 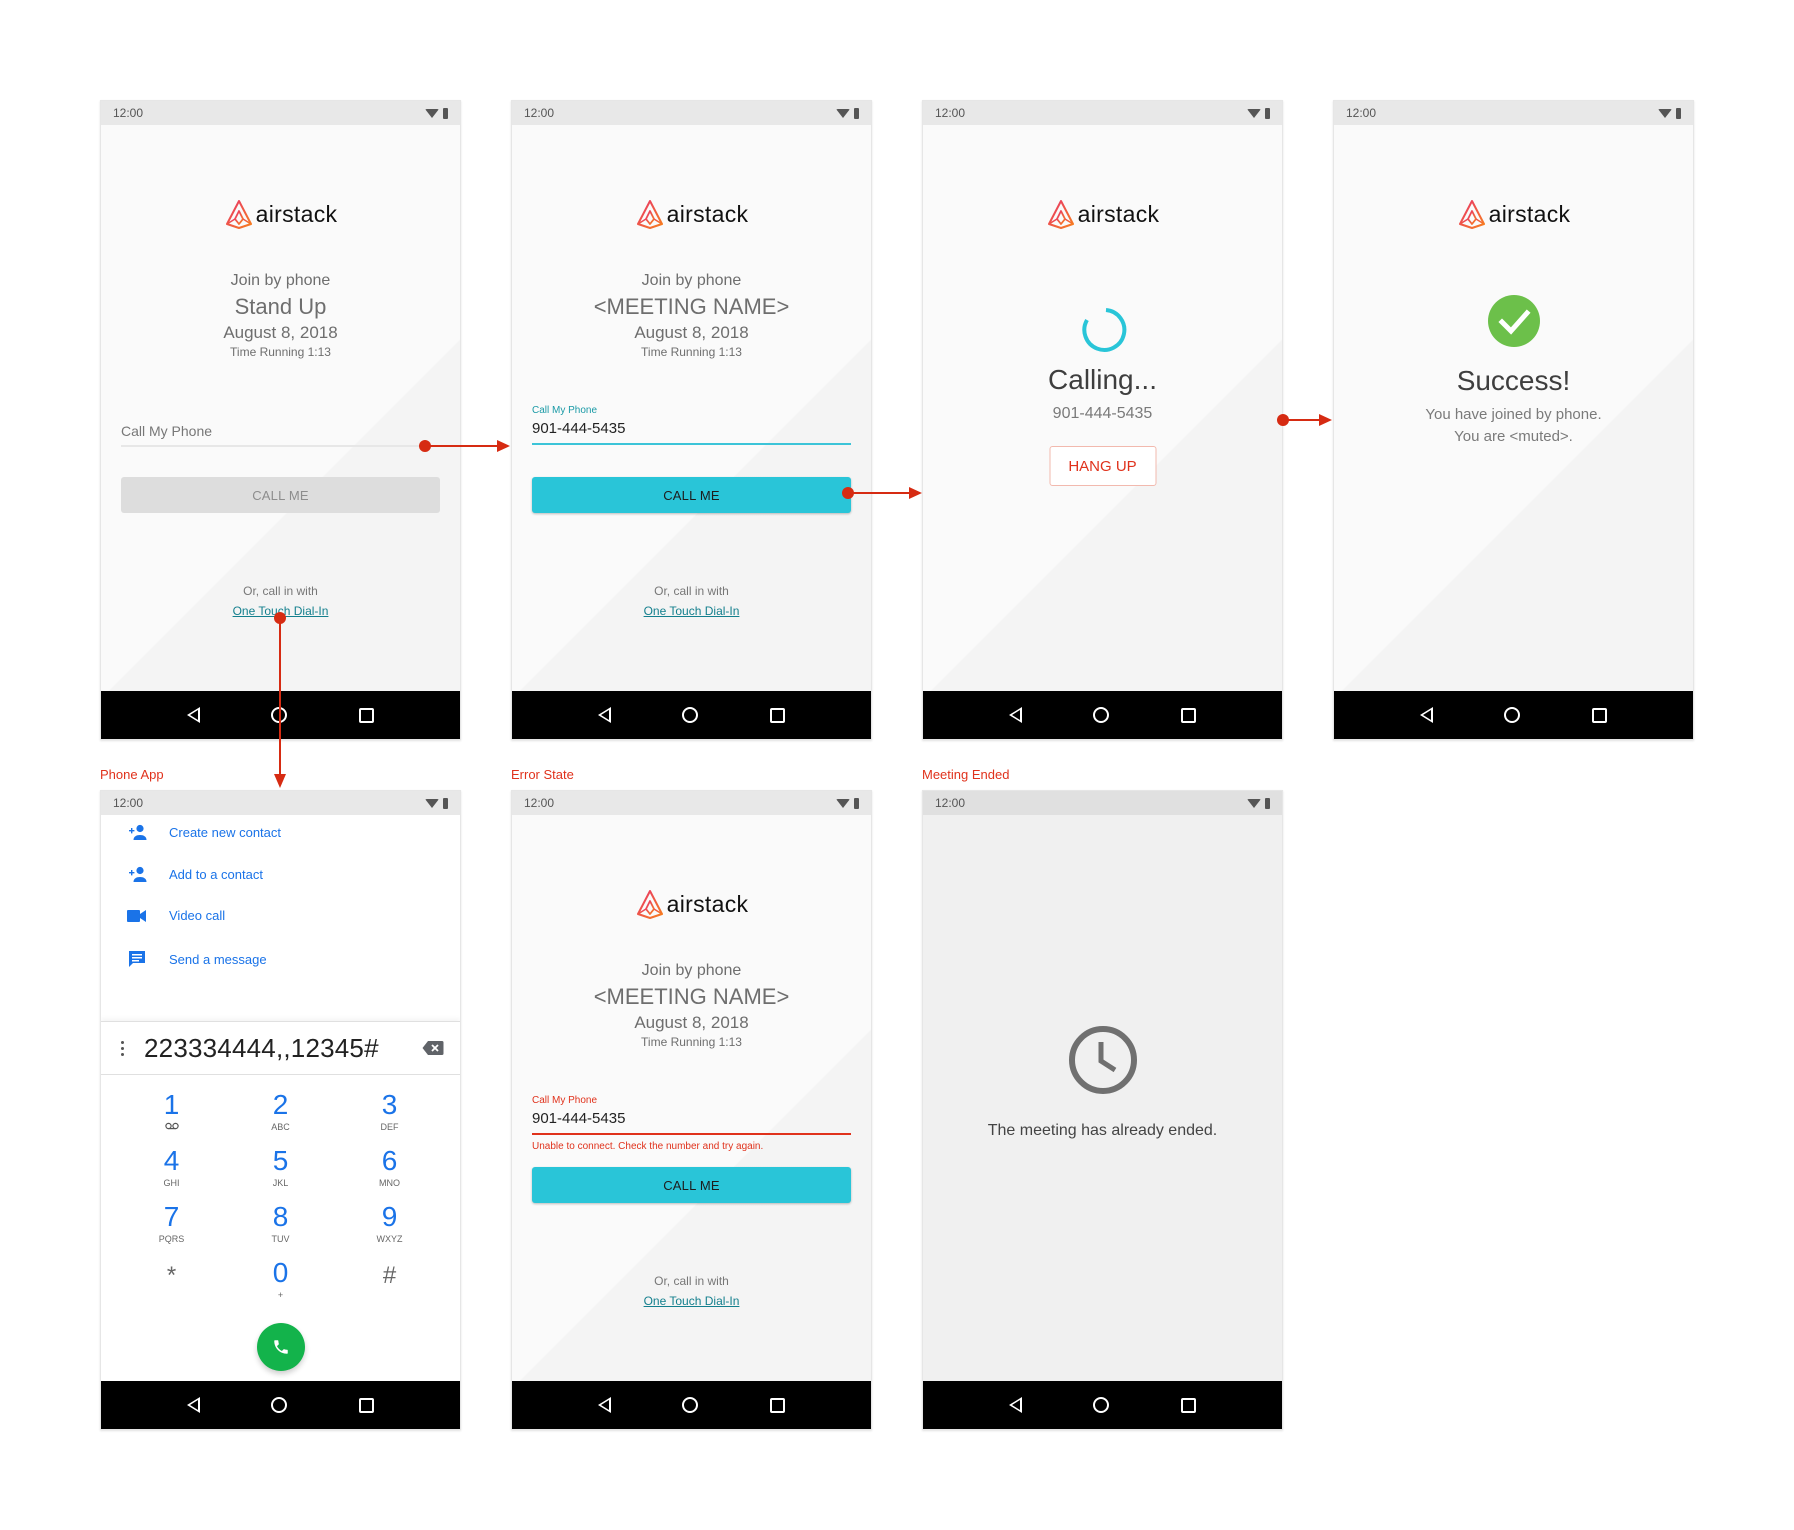 I want to click on key-1: 1, so click(x=171, y=1113).